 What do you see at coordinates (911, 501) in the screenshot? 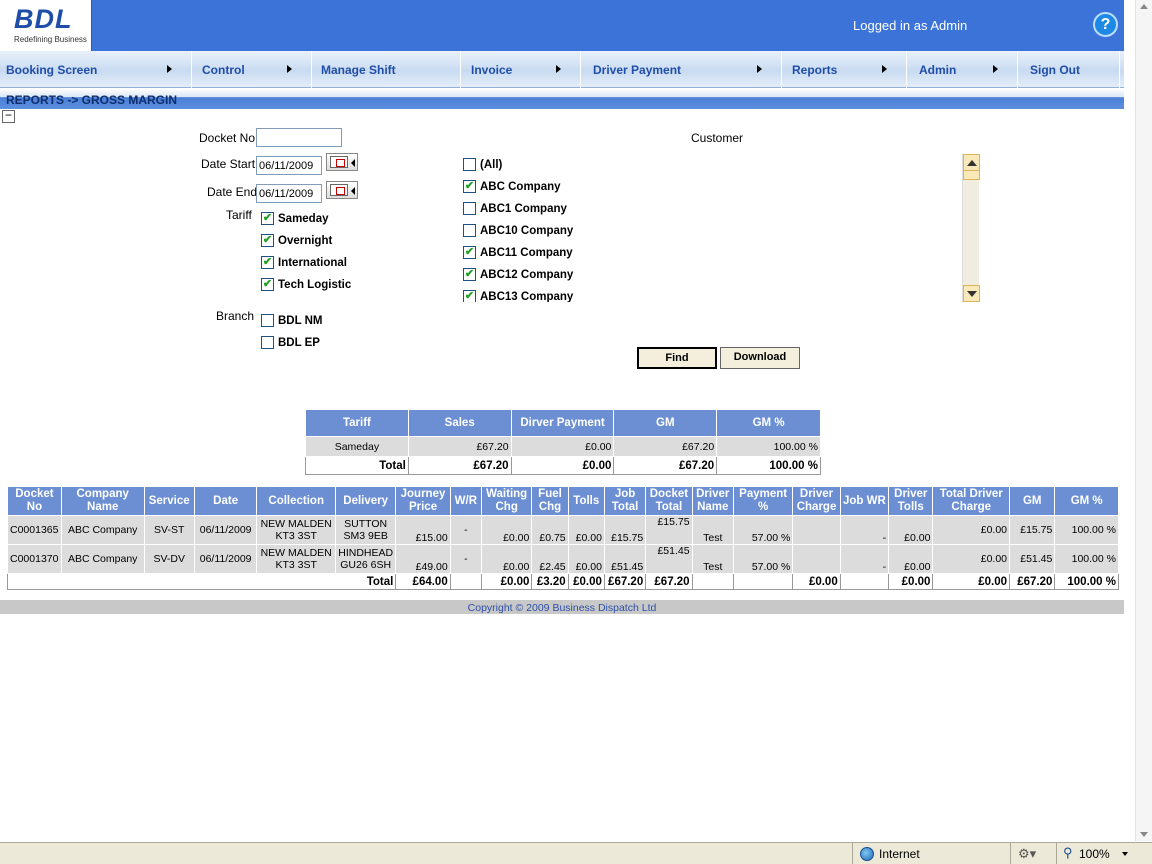
I see `col-header: Driver Tolls` at bounding box center [911, 501].